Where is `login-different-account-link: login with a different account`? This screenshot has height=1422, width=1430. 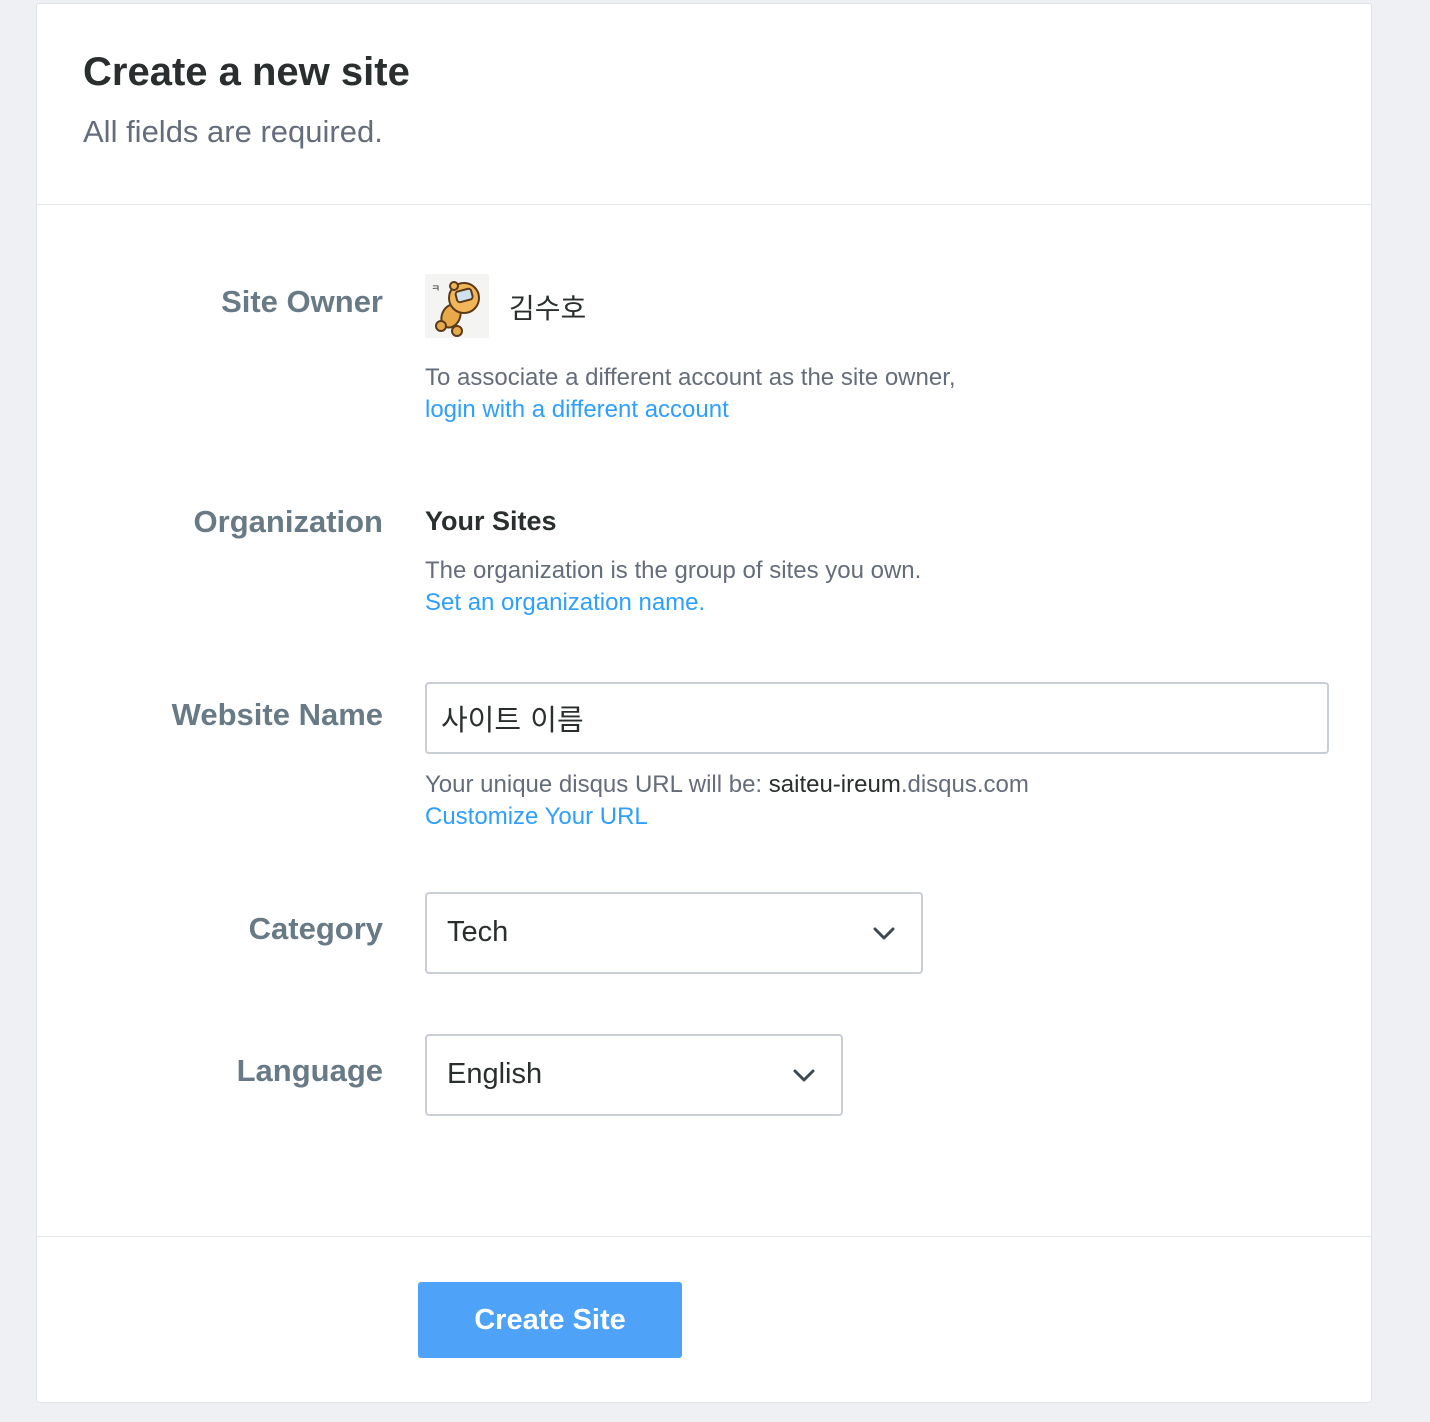
login-different-account-link: login with a different account is located at coordinates (577, 410).